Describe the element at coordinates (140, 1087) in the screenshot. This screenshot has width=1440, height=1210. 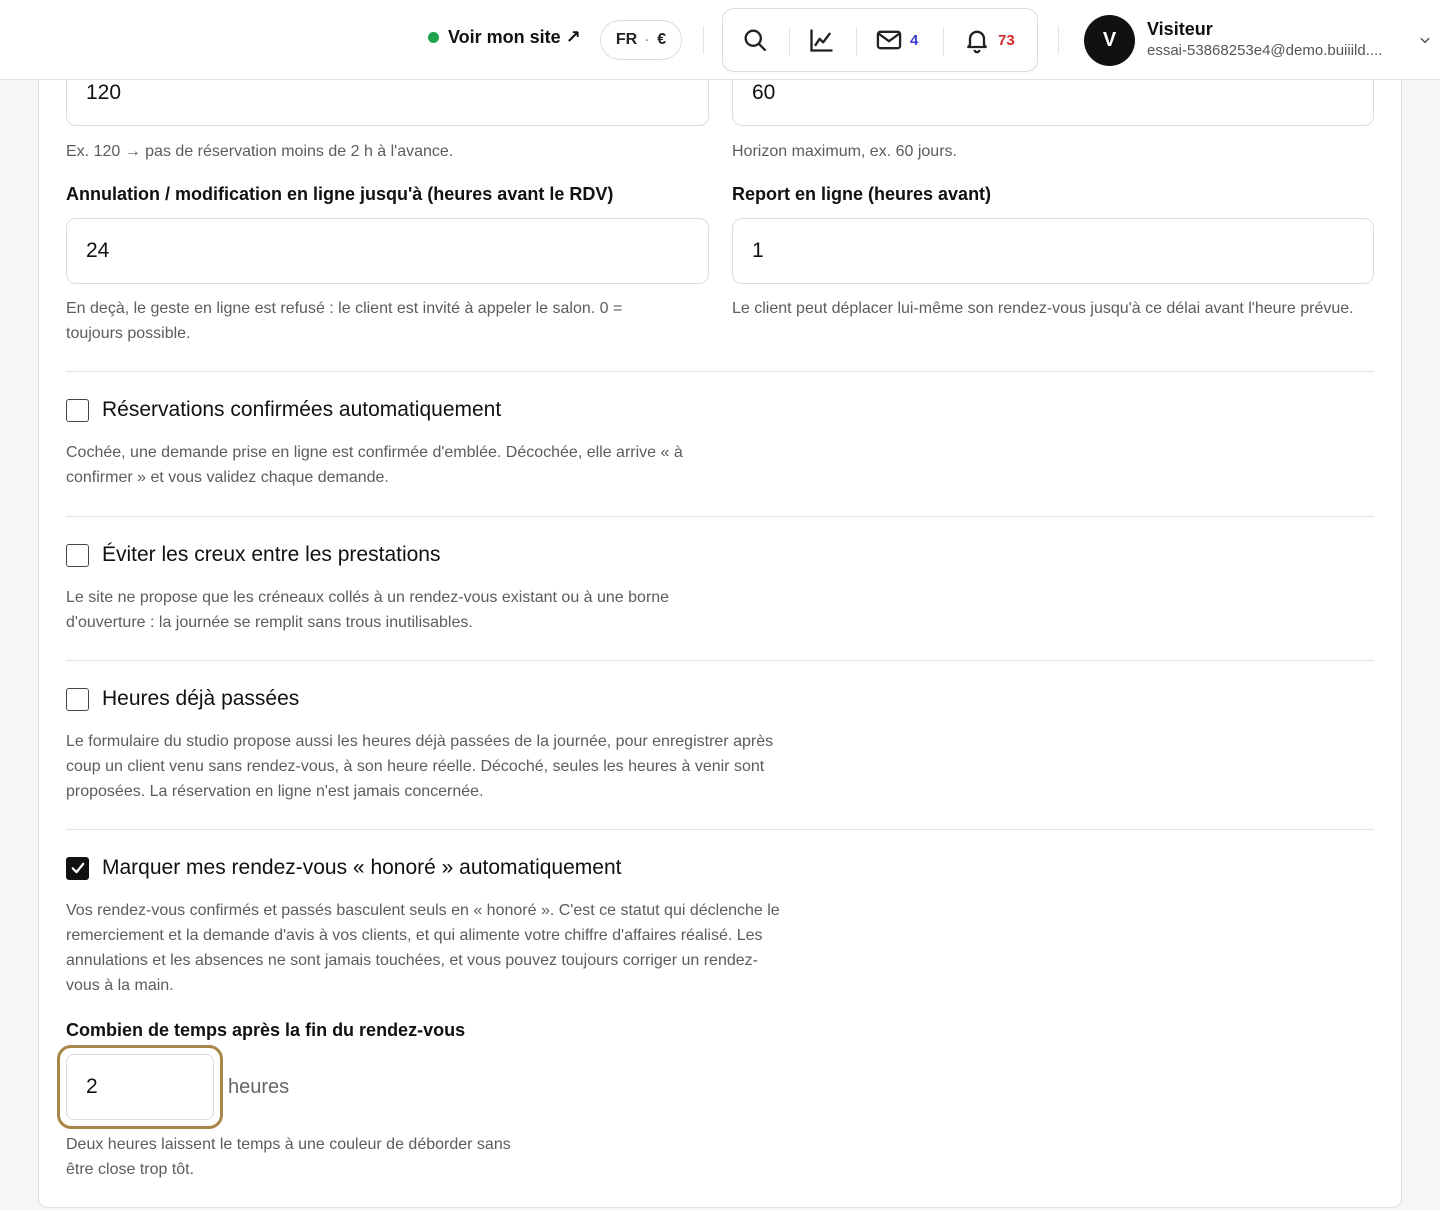
I see `delay-after-input: 2` at that location.